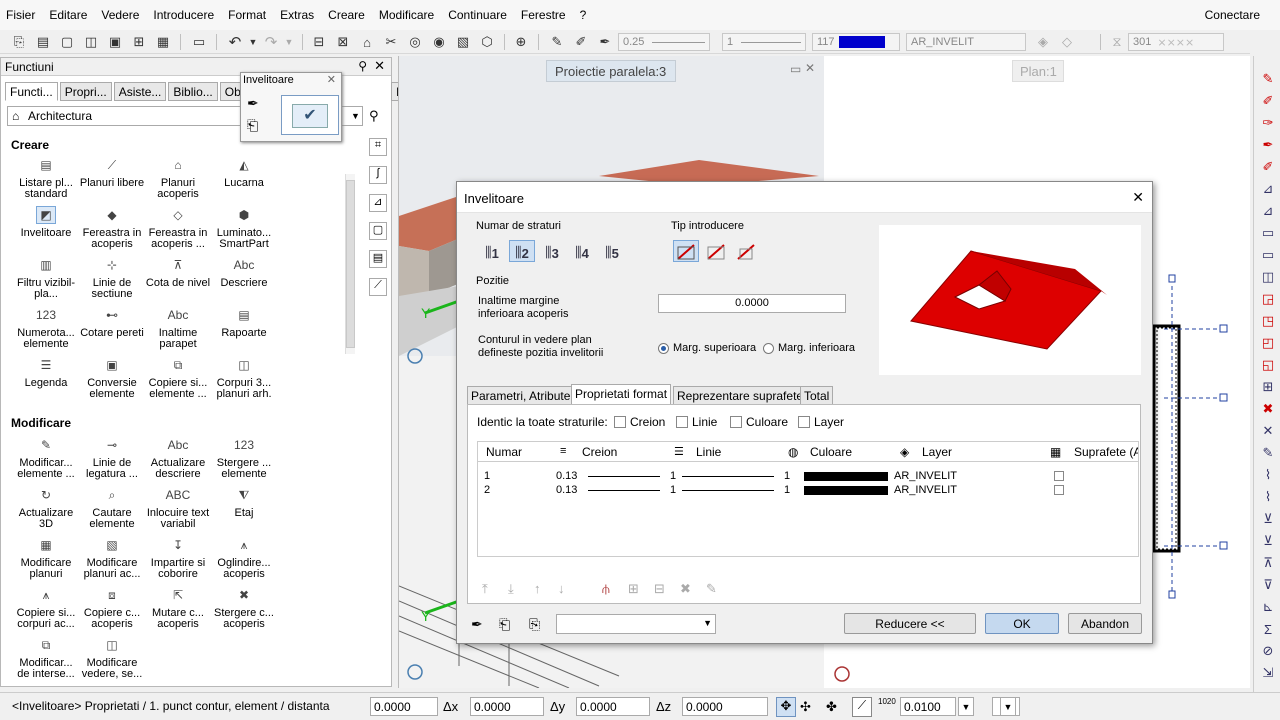  I want to click on right-tool-23-icon: ⊽, so click(1268, 585).